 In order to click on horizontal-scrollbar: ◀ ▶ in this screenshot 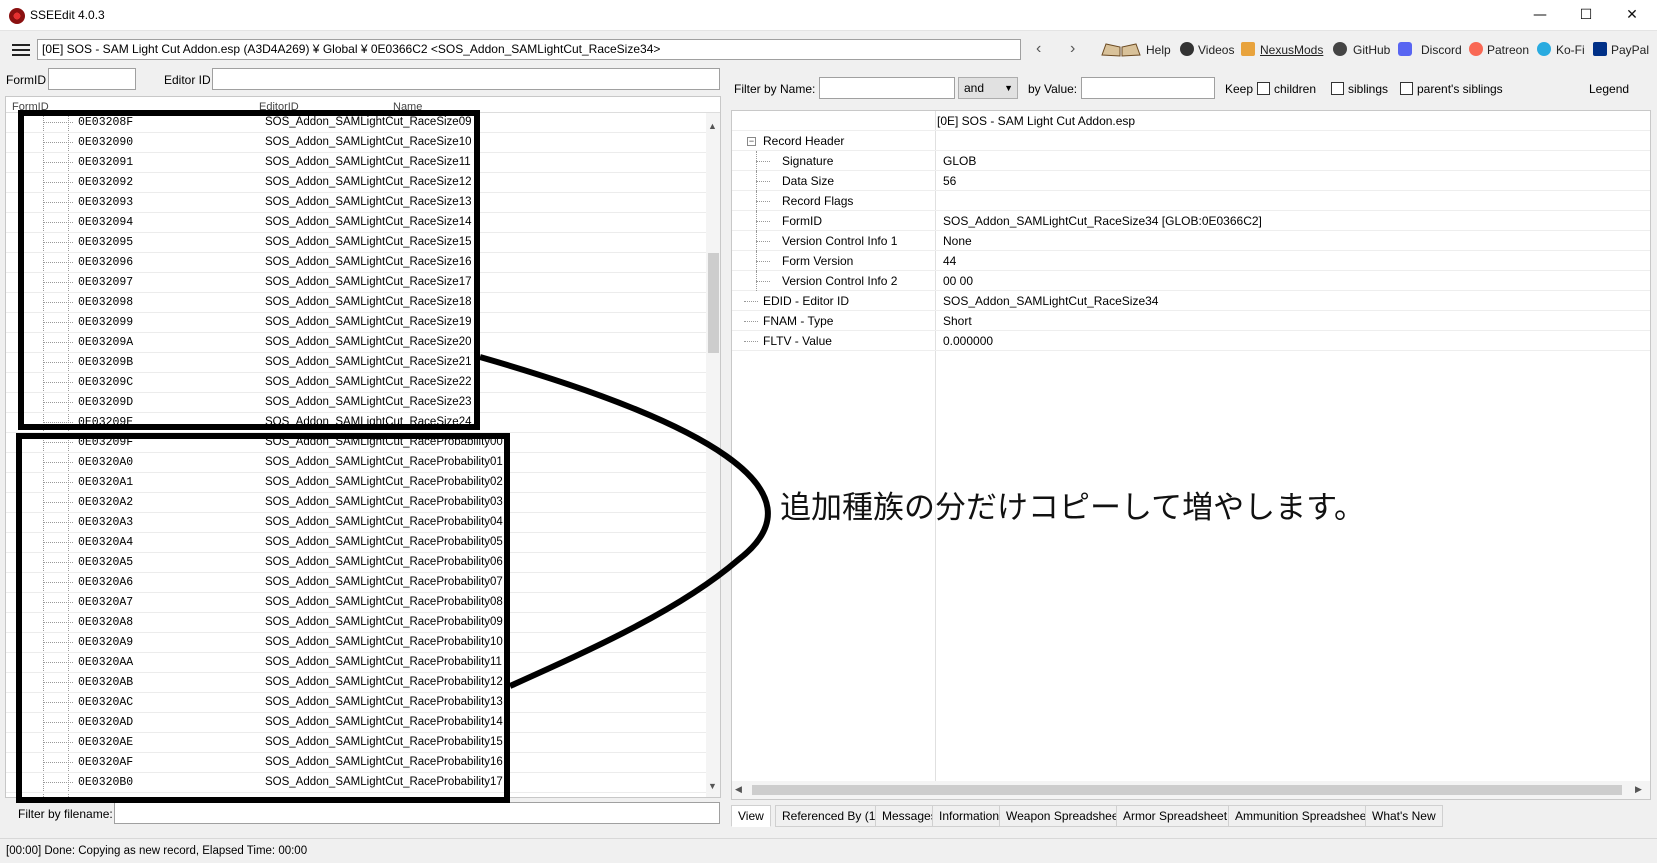, I will do `click(1191, 790)`.